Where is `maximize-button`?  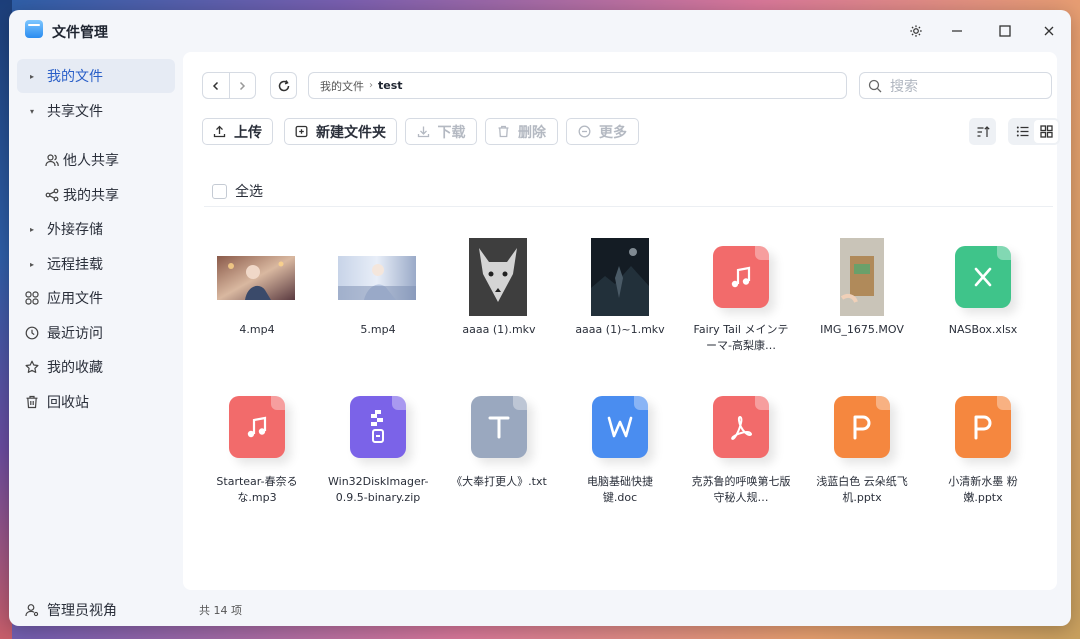 maximize-button is located at coordinates (1005, 31).